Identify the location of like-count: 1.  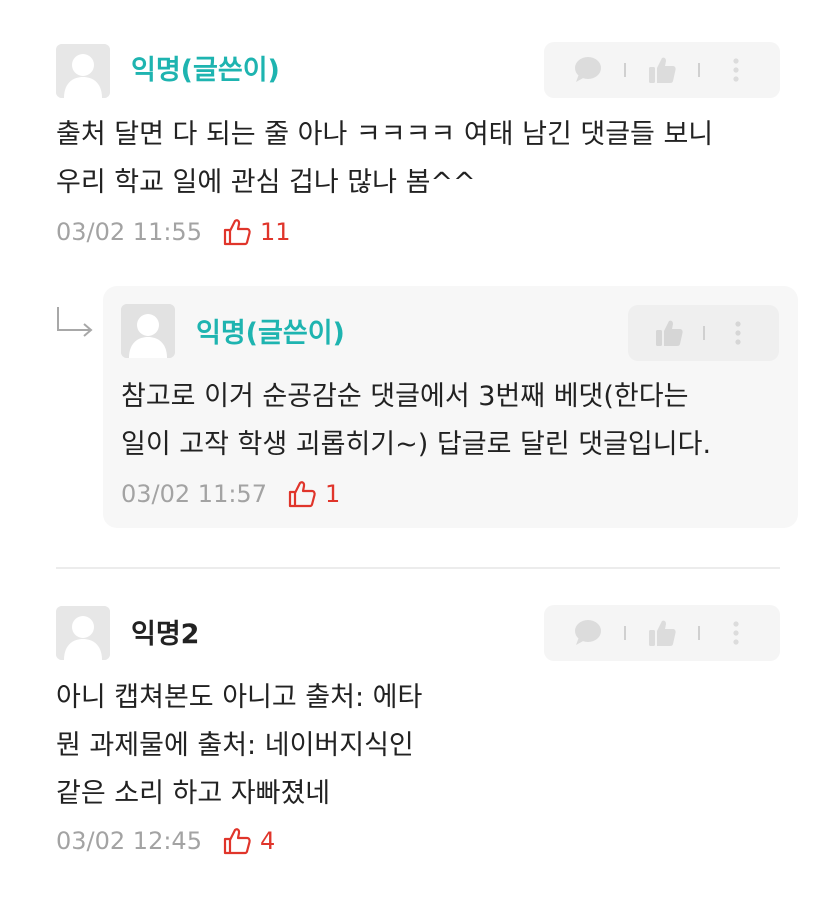
(332, 494).